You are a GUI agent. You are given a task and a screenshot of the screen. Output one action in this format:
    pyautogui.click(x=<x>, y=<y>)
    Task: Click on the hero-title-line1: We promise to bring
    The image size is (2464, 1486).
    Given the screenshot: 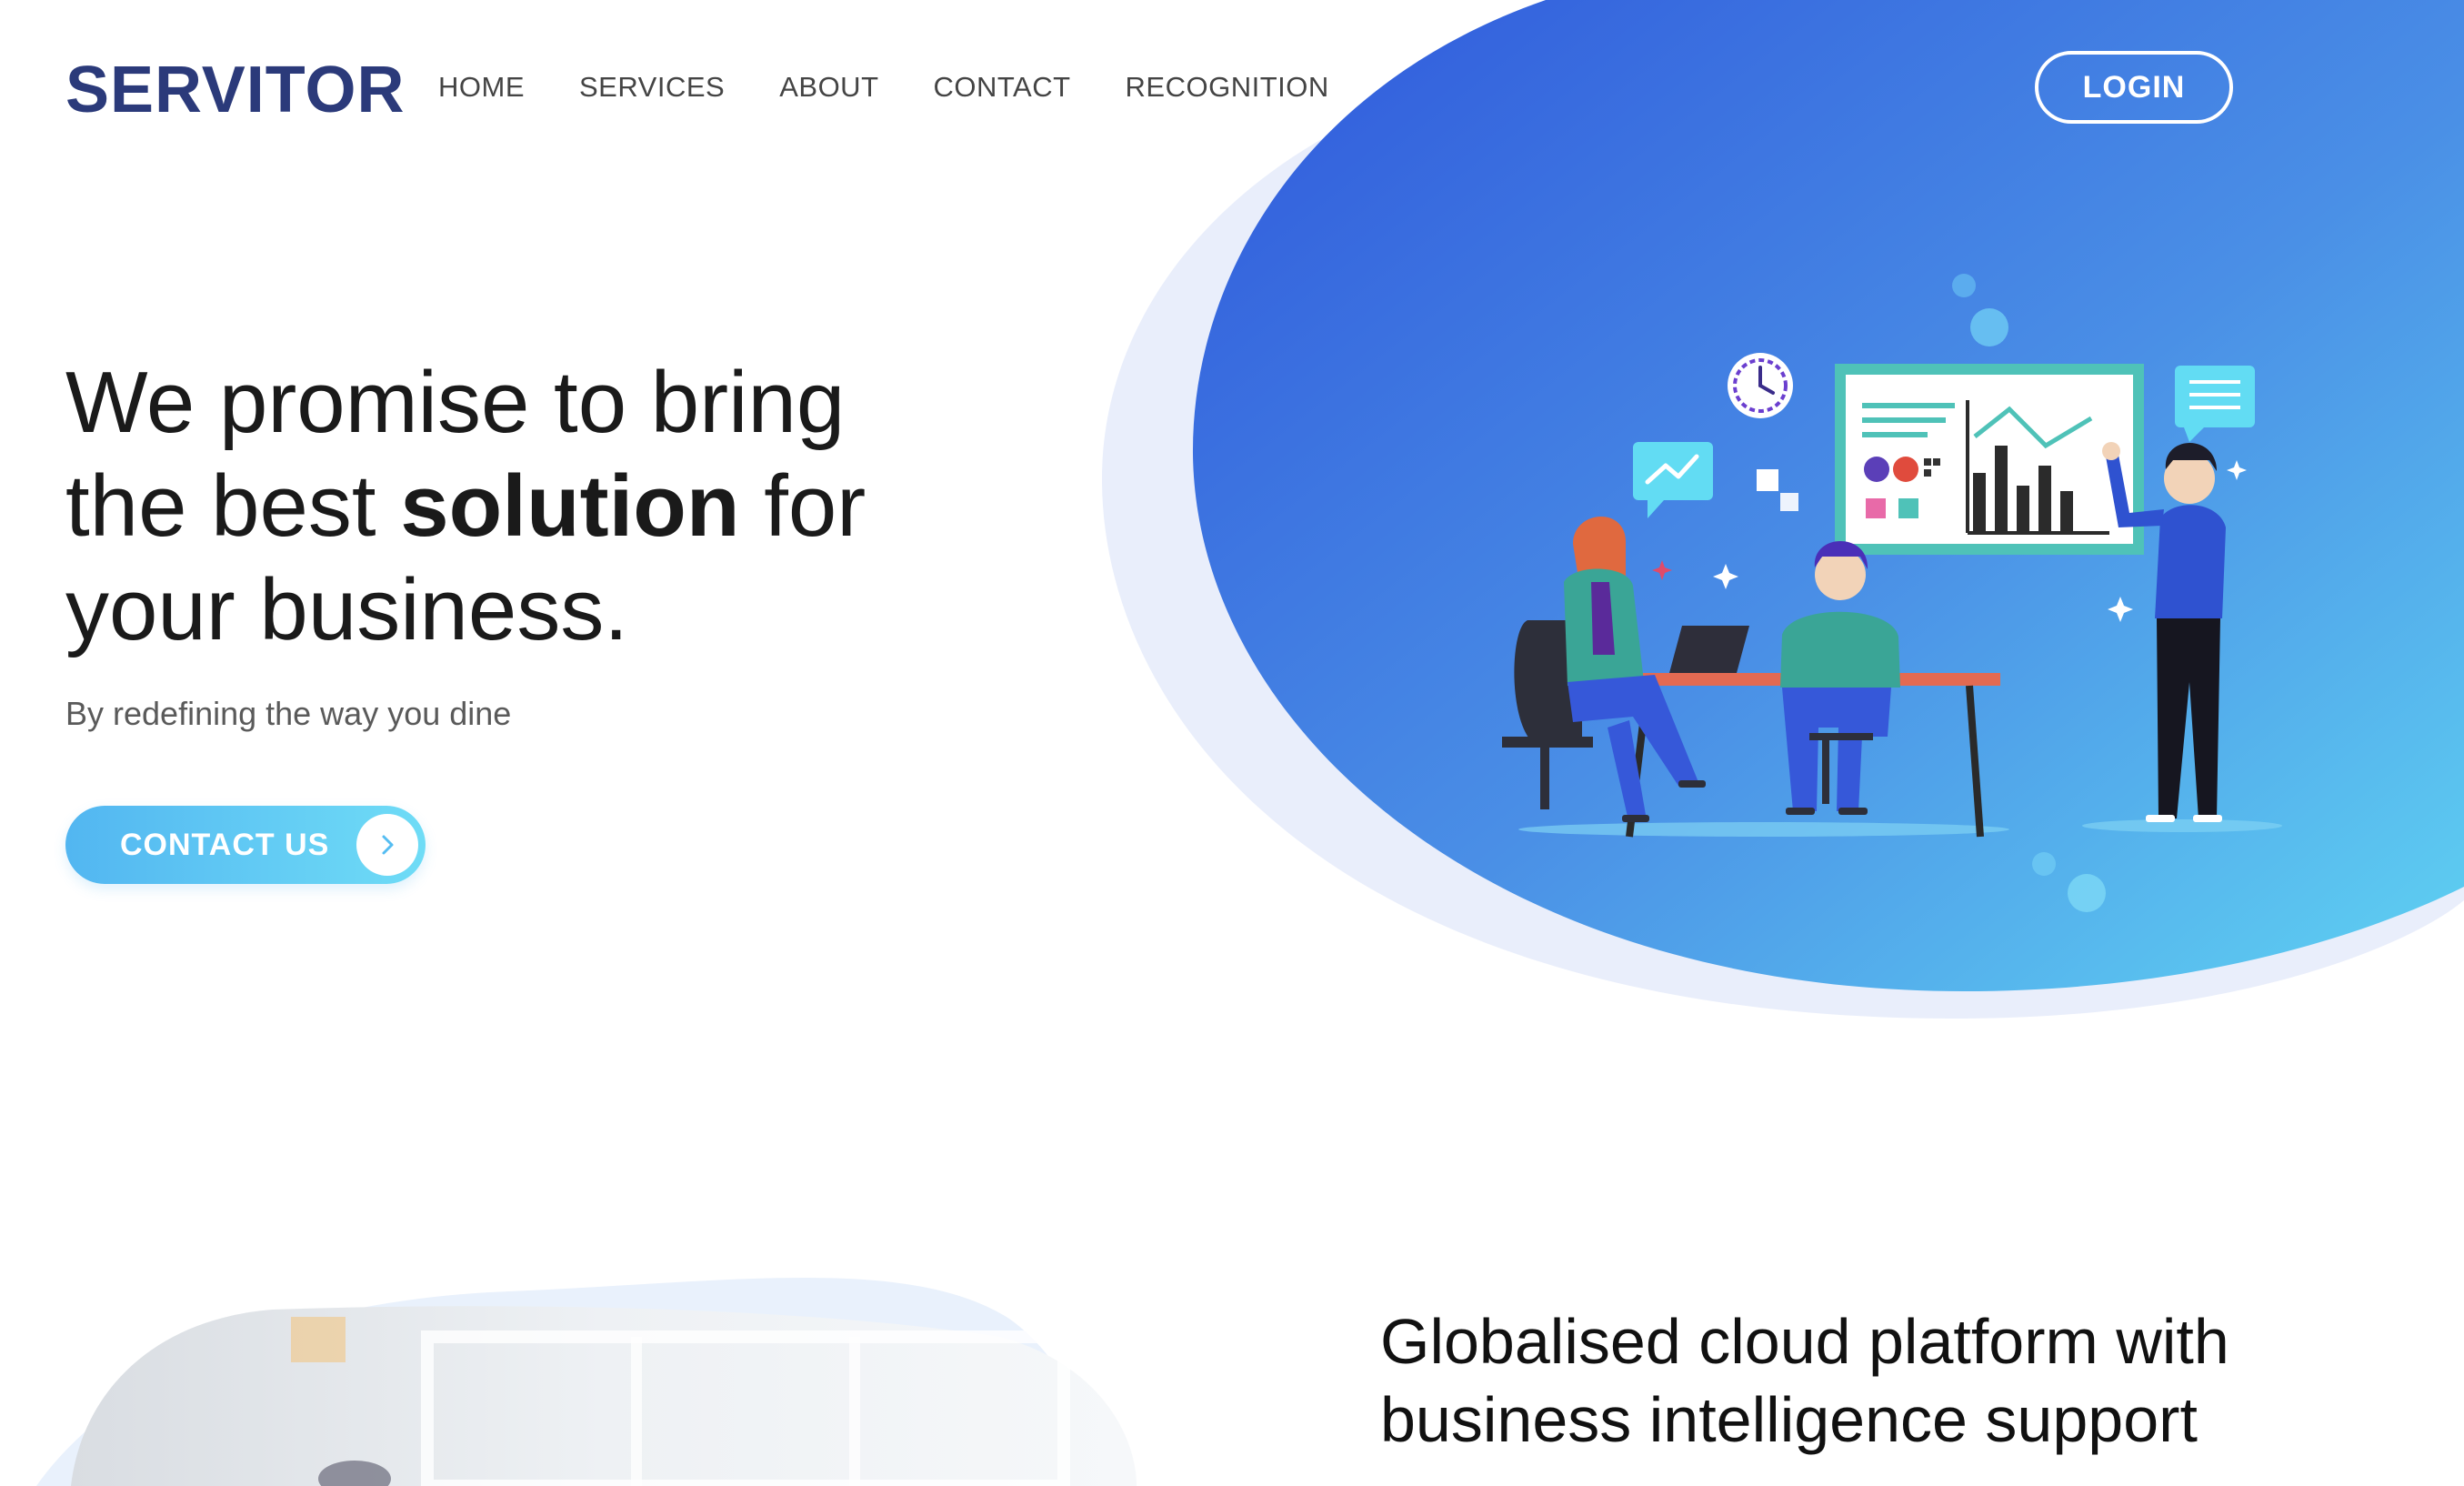 What is the action you would take?
    pyautogui.click(x=456, y=402)
    